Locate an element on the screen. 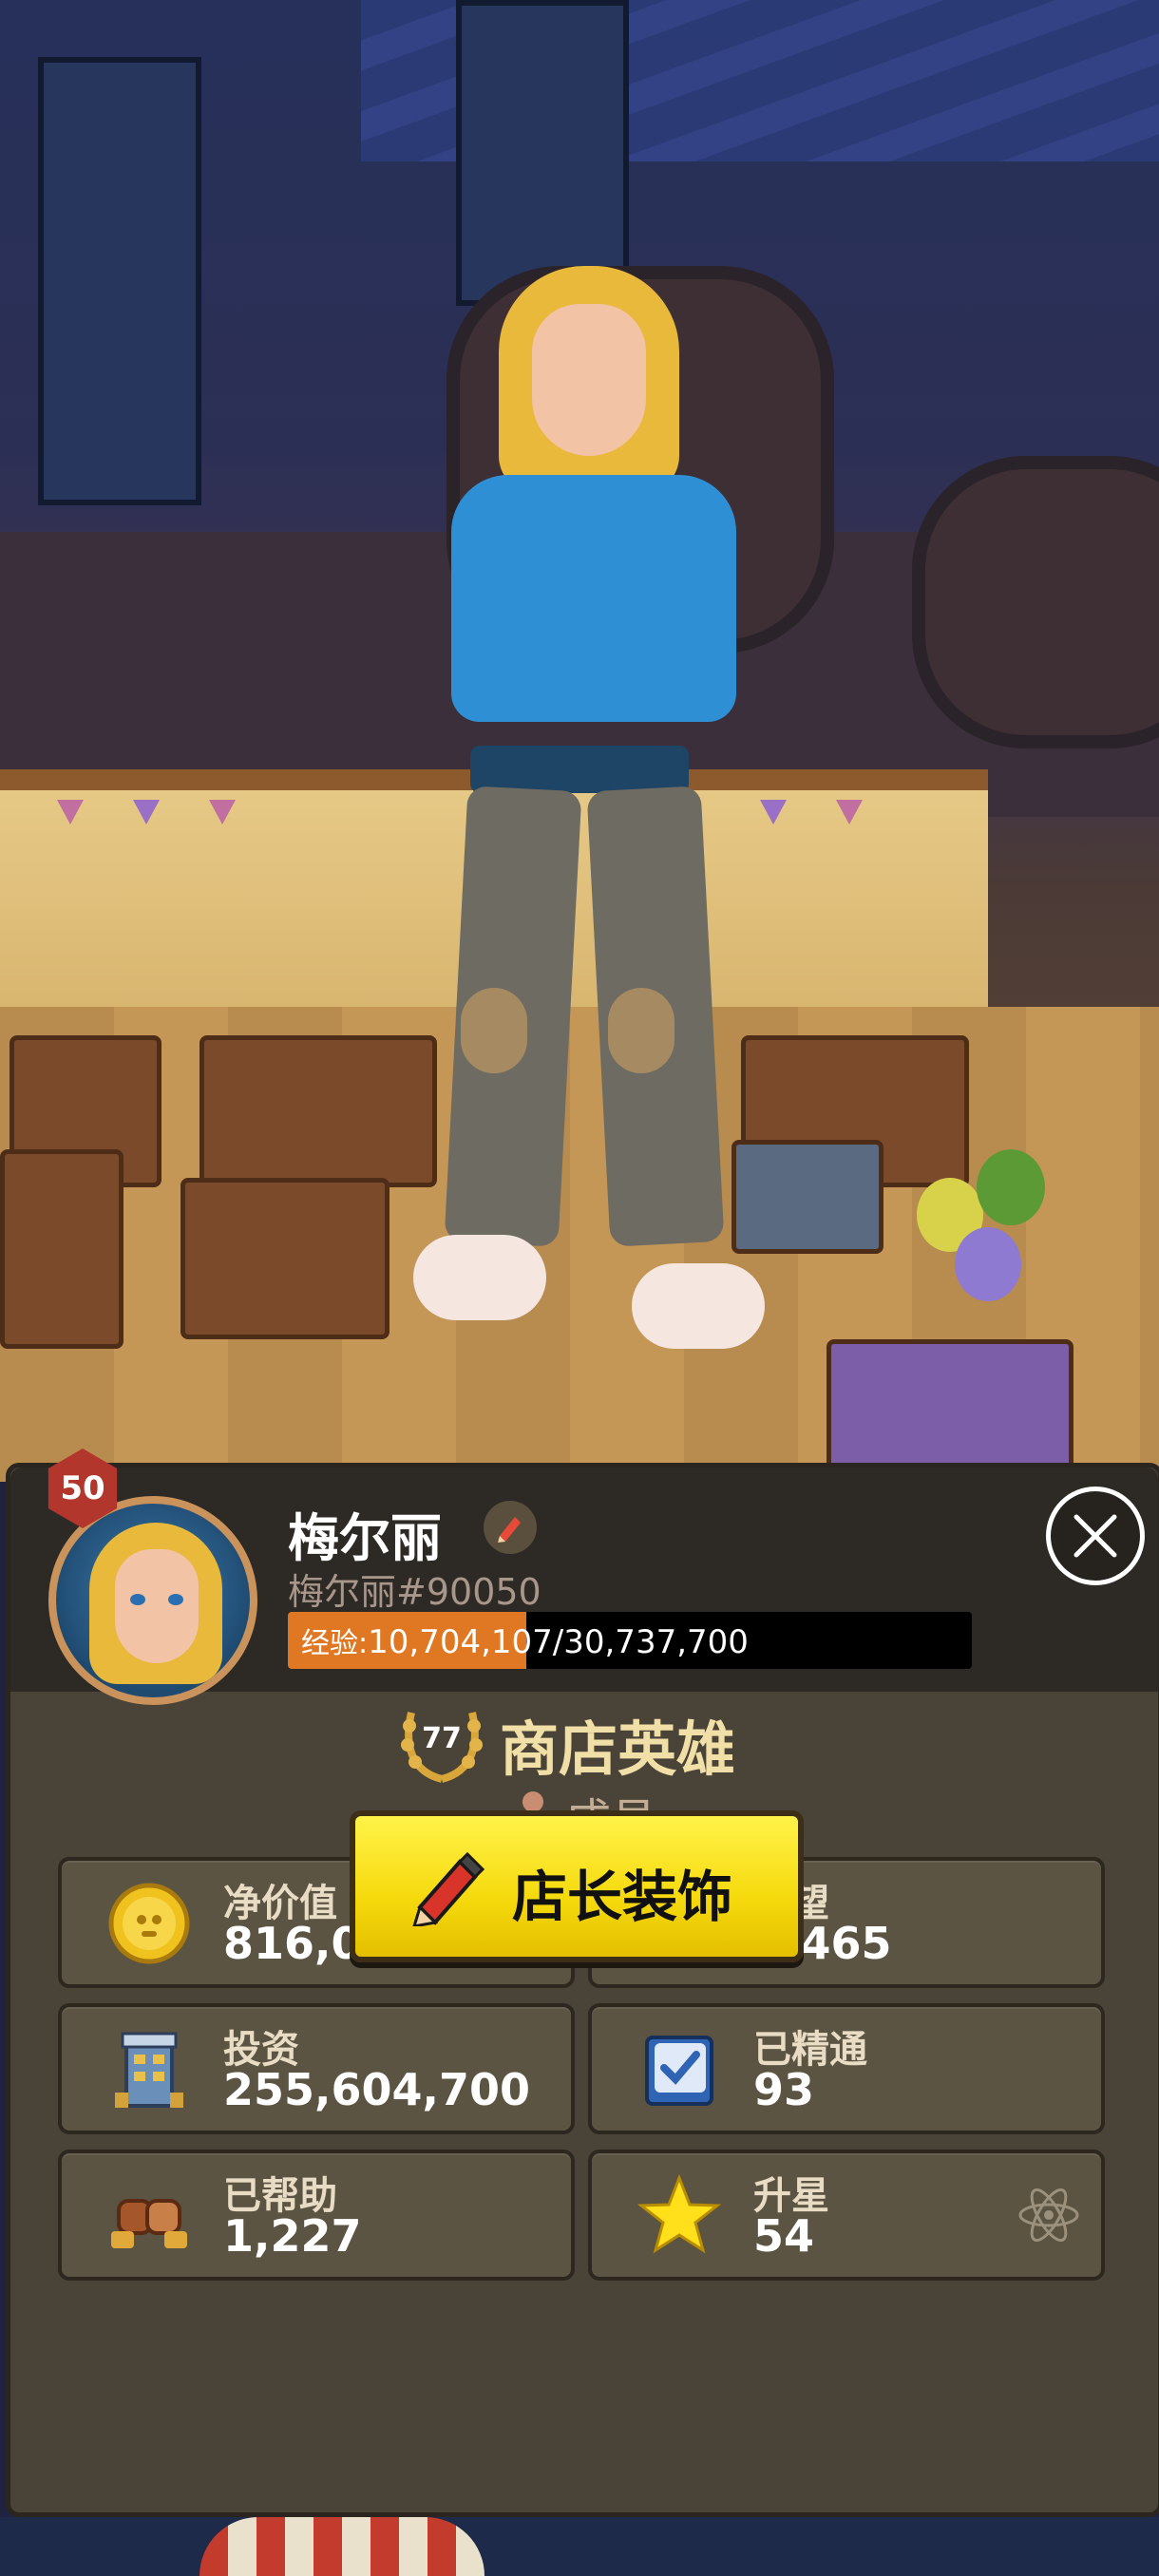  mastery-book-icon is located at coordinates (679, 2071).